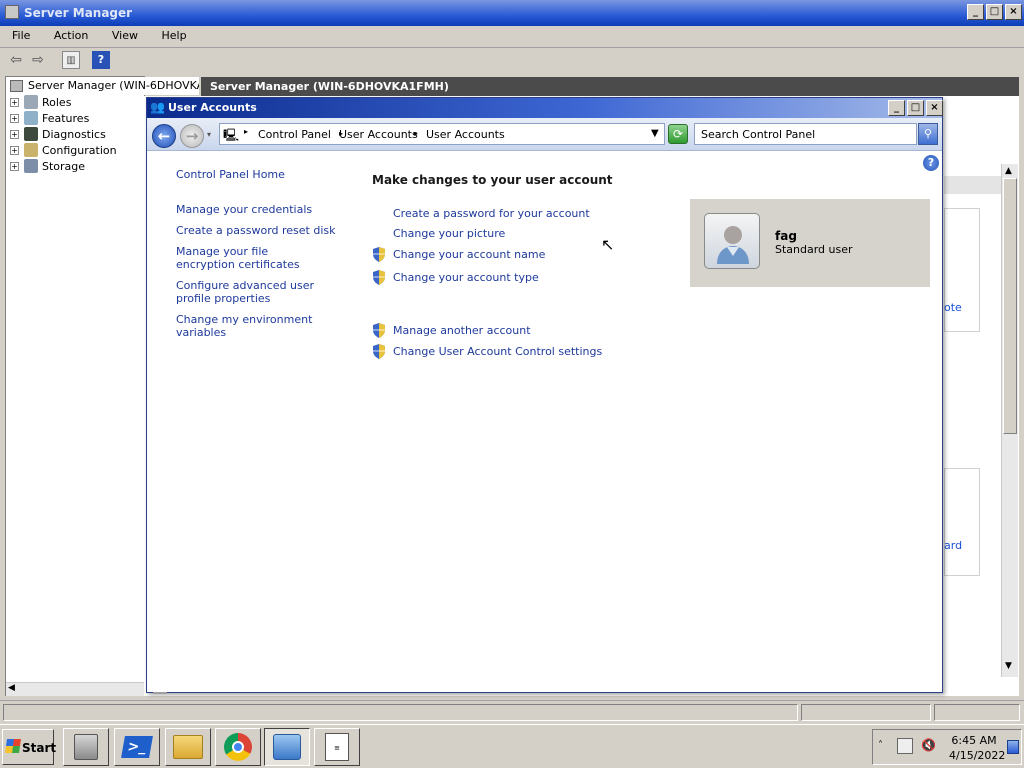  Describe the element at coordinates (16, 60) in the screenshot. I see `back-arrow-icon: ⇦` at that location.